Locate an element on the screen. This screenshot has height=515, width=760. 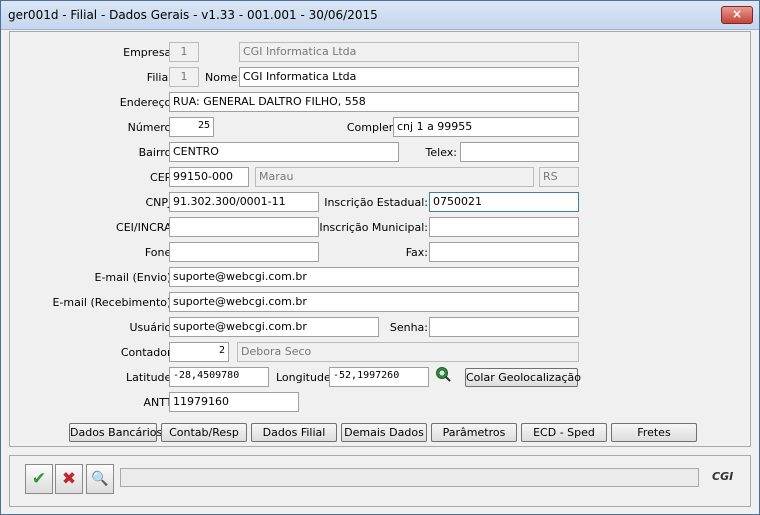
antt-field: 11979160 is located at coordinates (234, 402).